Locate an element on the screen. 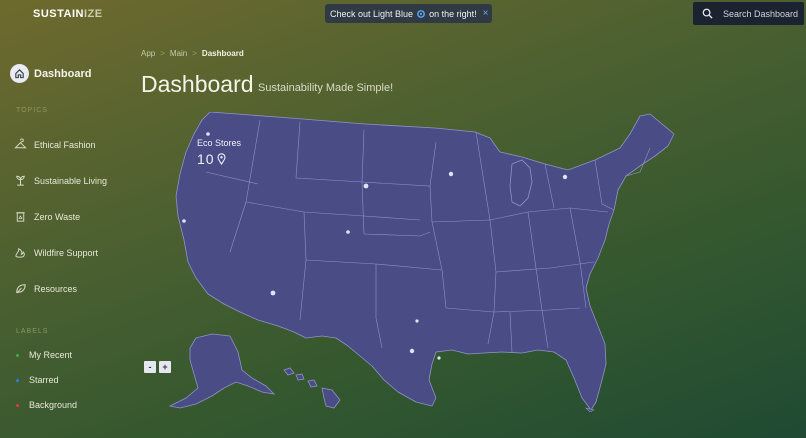 The width and height of the screenshot is (806, 438). sidebar-item-label: Sustainable Living is located at coordinates (71, 180).